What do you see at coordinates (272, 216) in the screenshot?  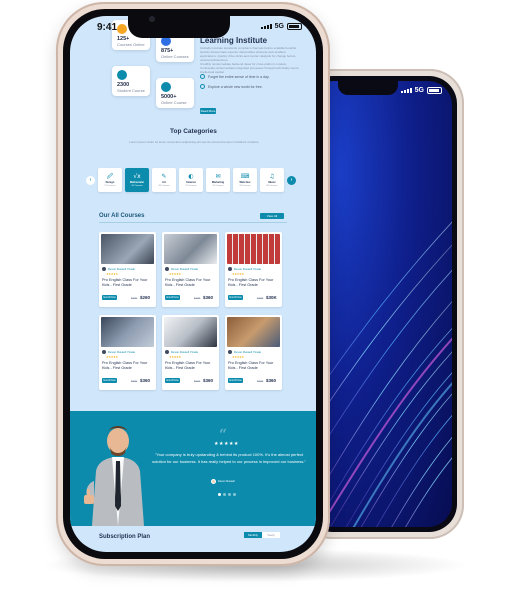 I see `view-all-button: View All` at bounding box center [272, 216].